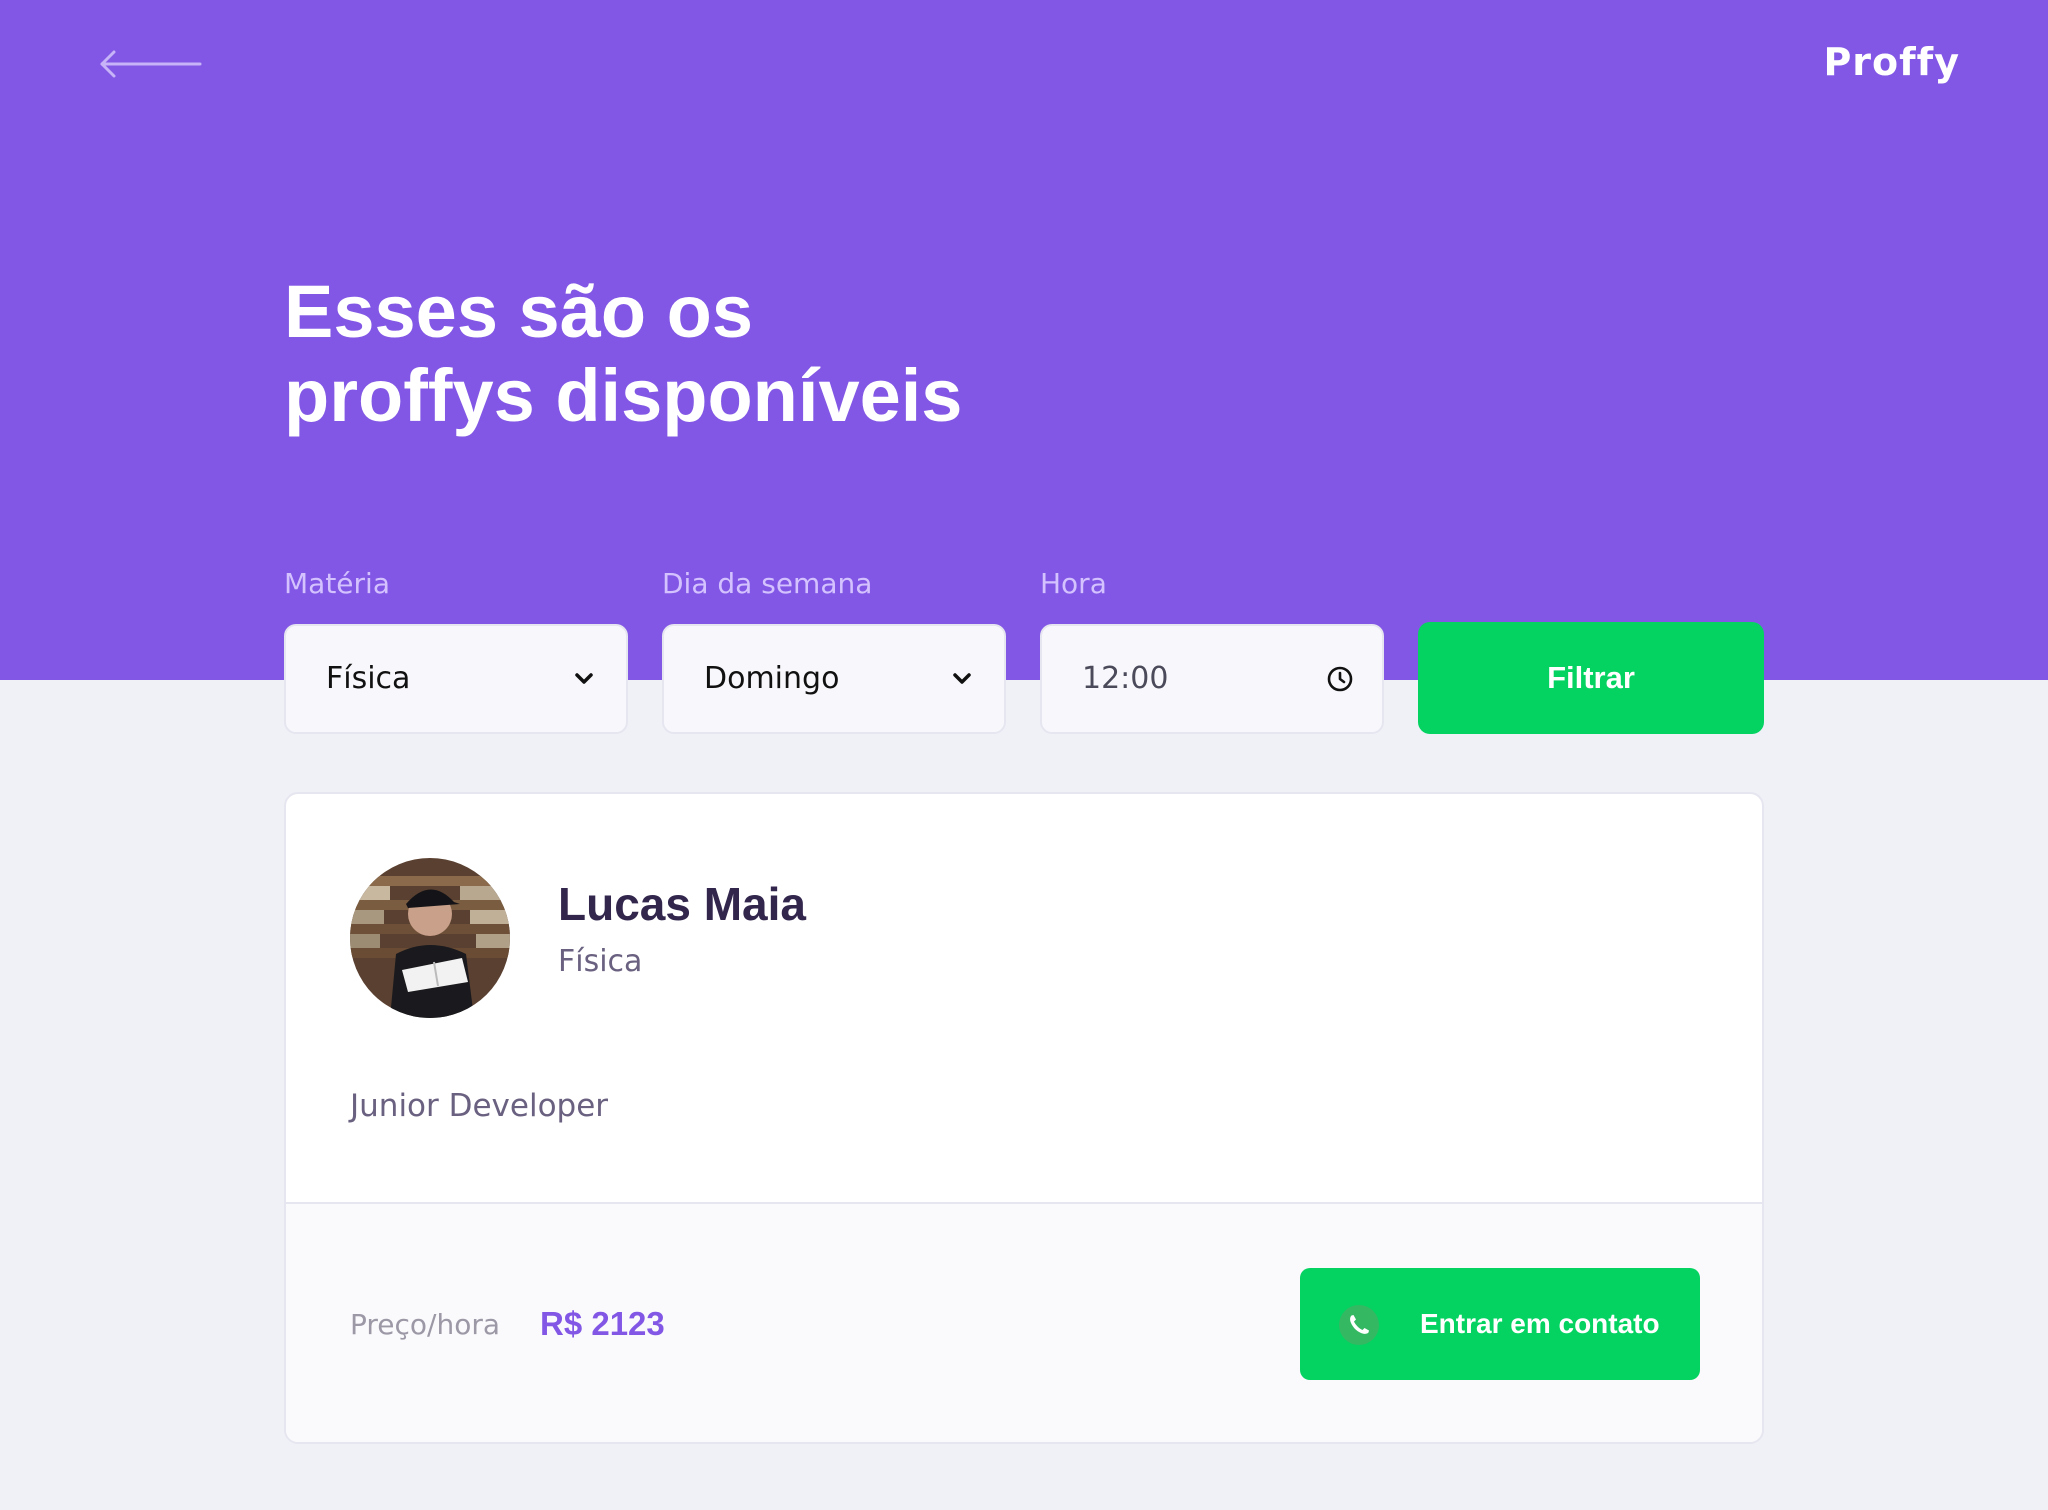 The height and width of the screenshot is (1510, 2048). I want to click on week-day-label: Dia da semana, so click(767, 583).